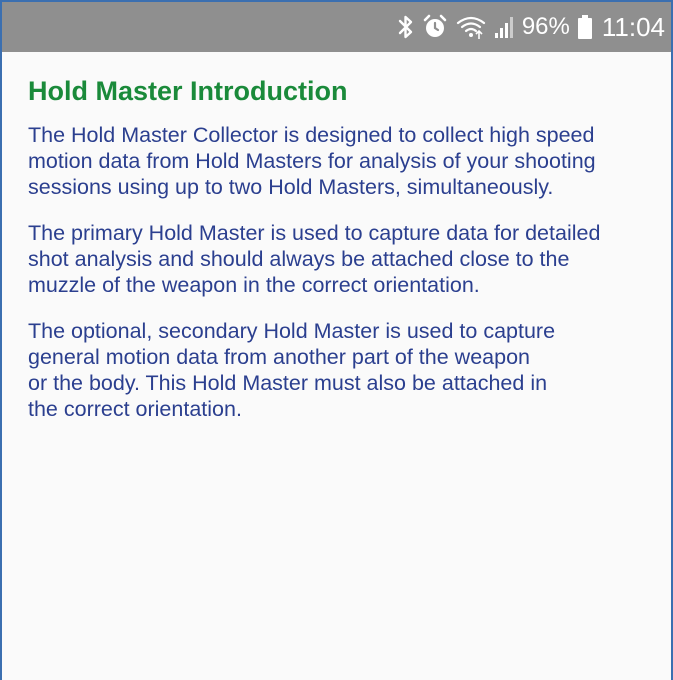 The width and height of the screenshot is (673, 680). I want to click on battery-percent: 96%, so click(545, 26).